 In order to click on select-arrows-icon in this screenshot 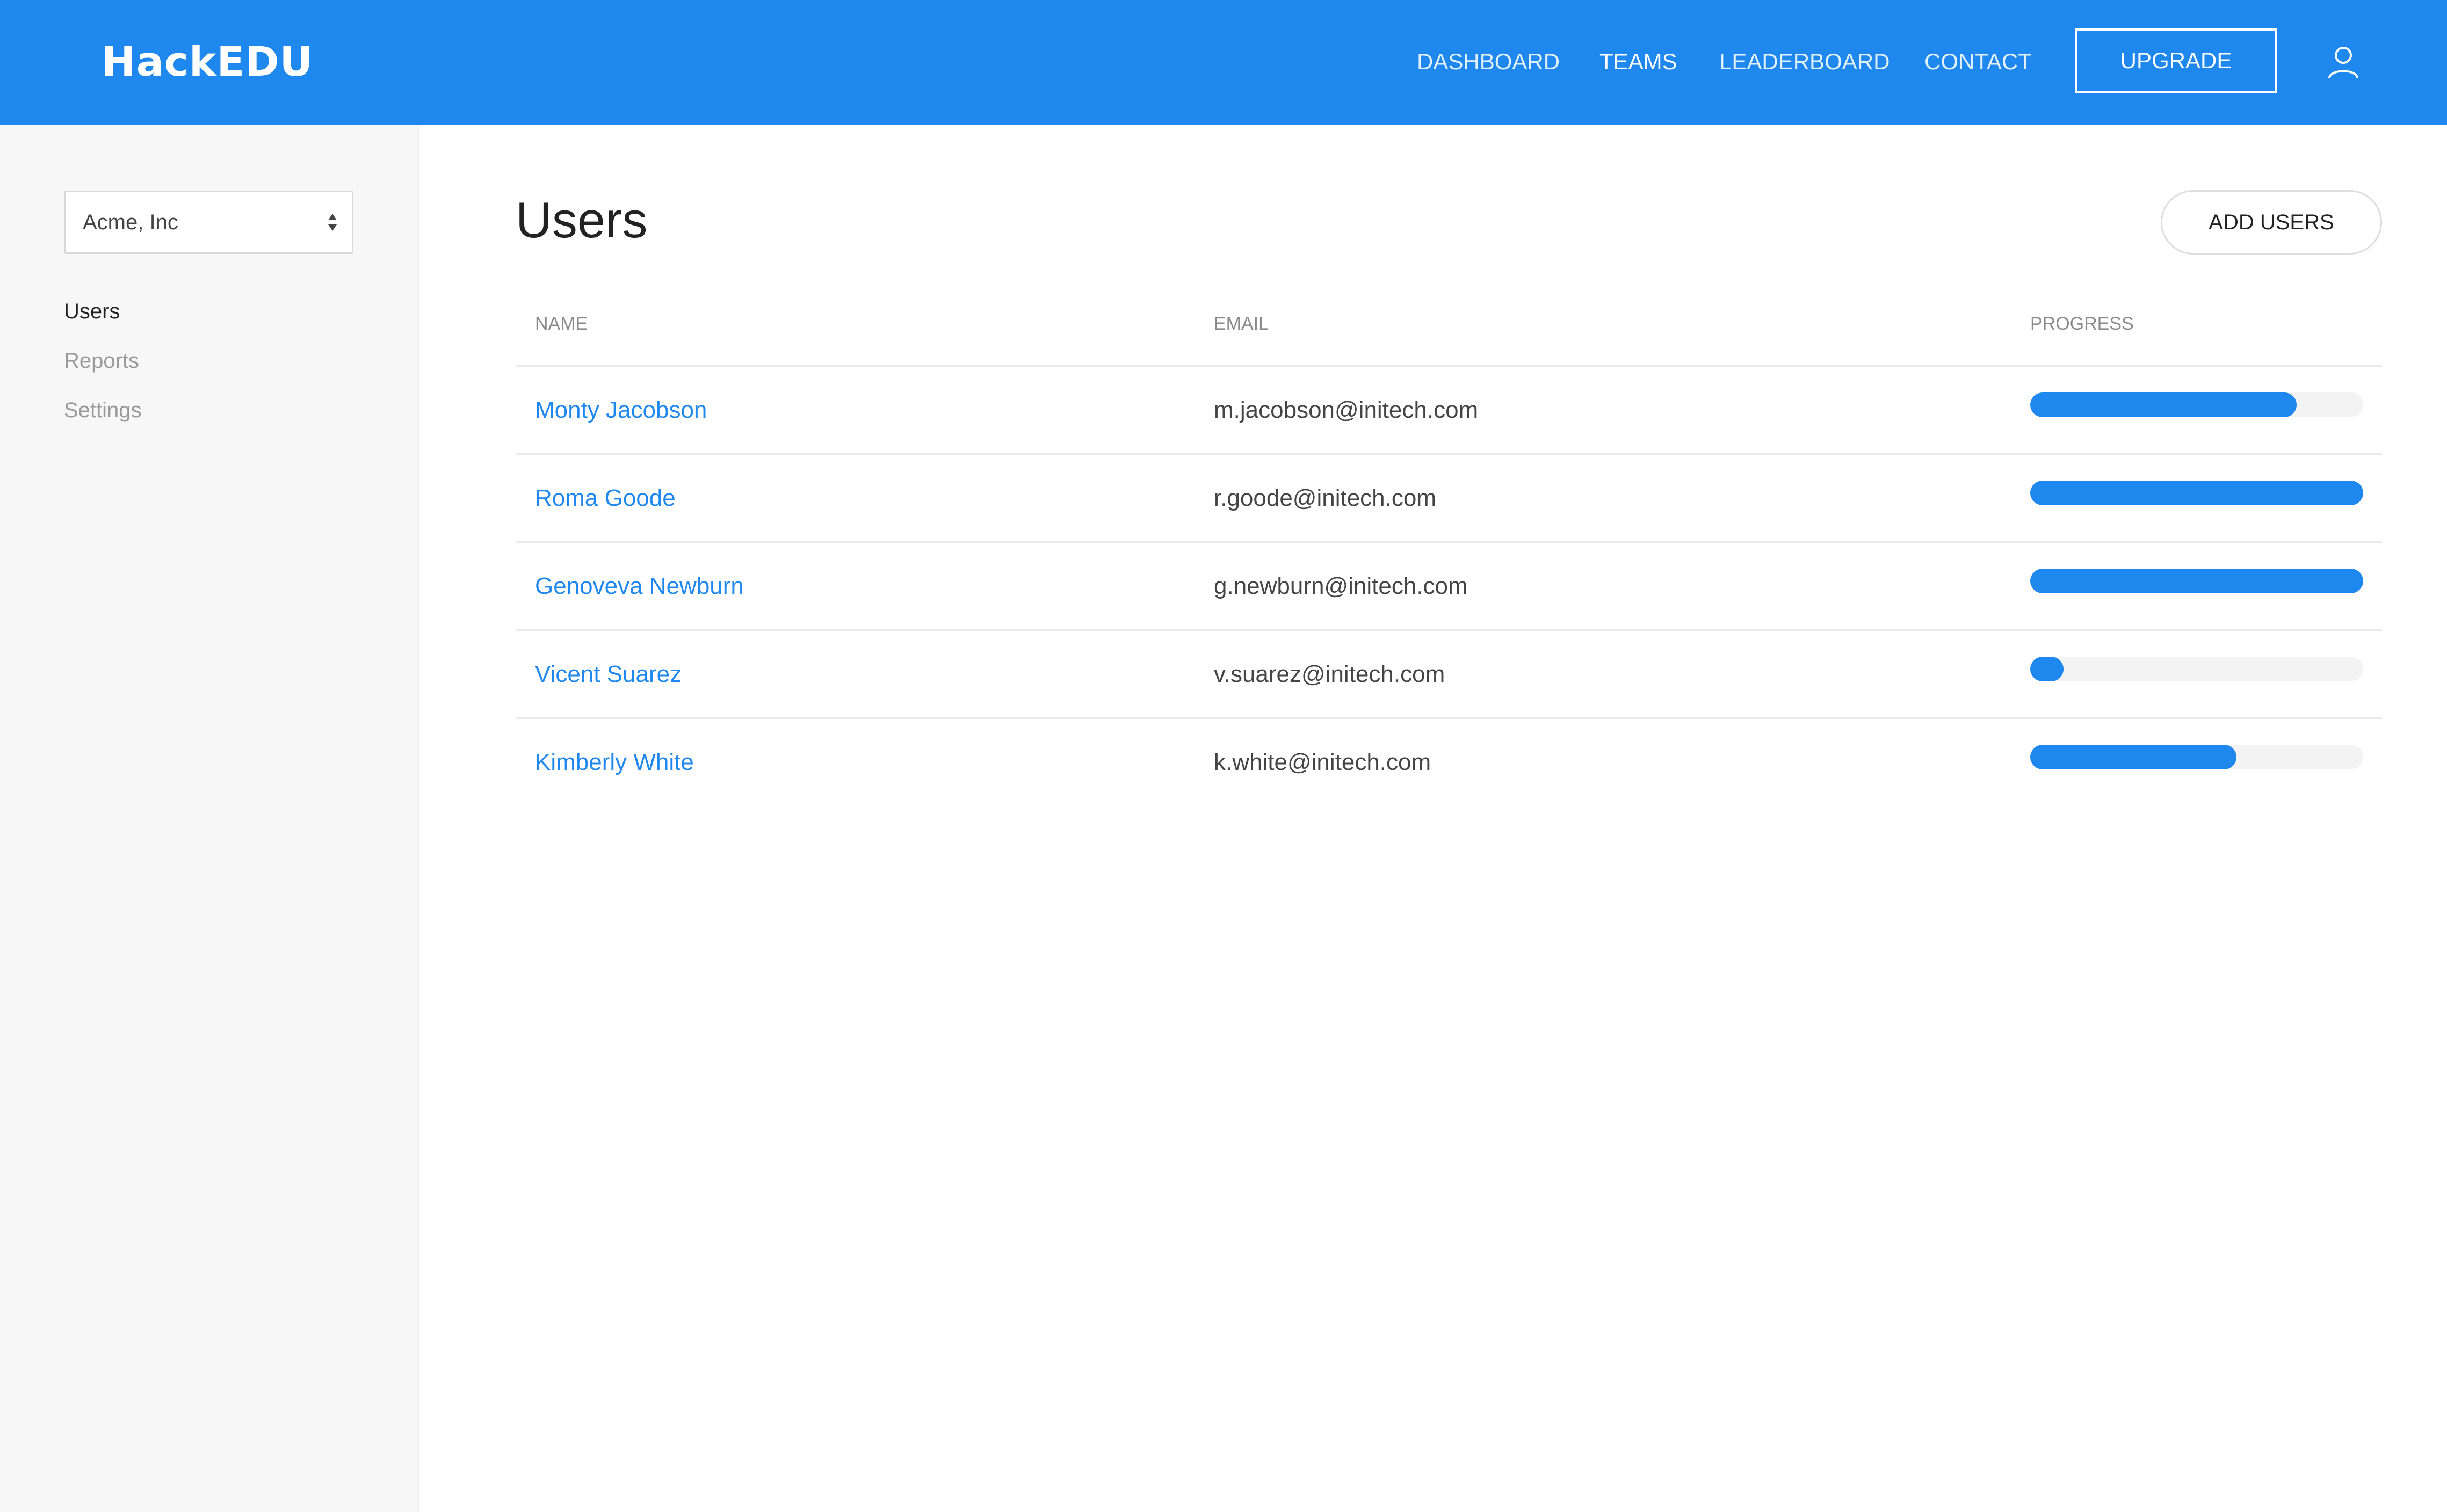, I will do `click(332, 222)`.